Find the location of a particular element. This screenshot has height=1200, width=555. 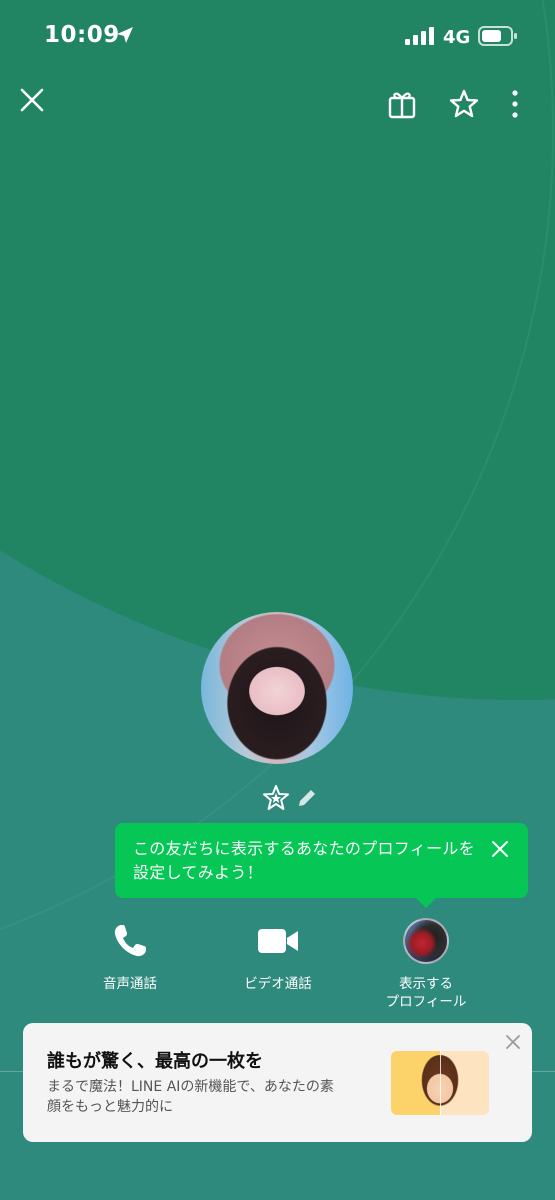

tooltip-close-icon is located at coordinates (500, 849).